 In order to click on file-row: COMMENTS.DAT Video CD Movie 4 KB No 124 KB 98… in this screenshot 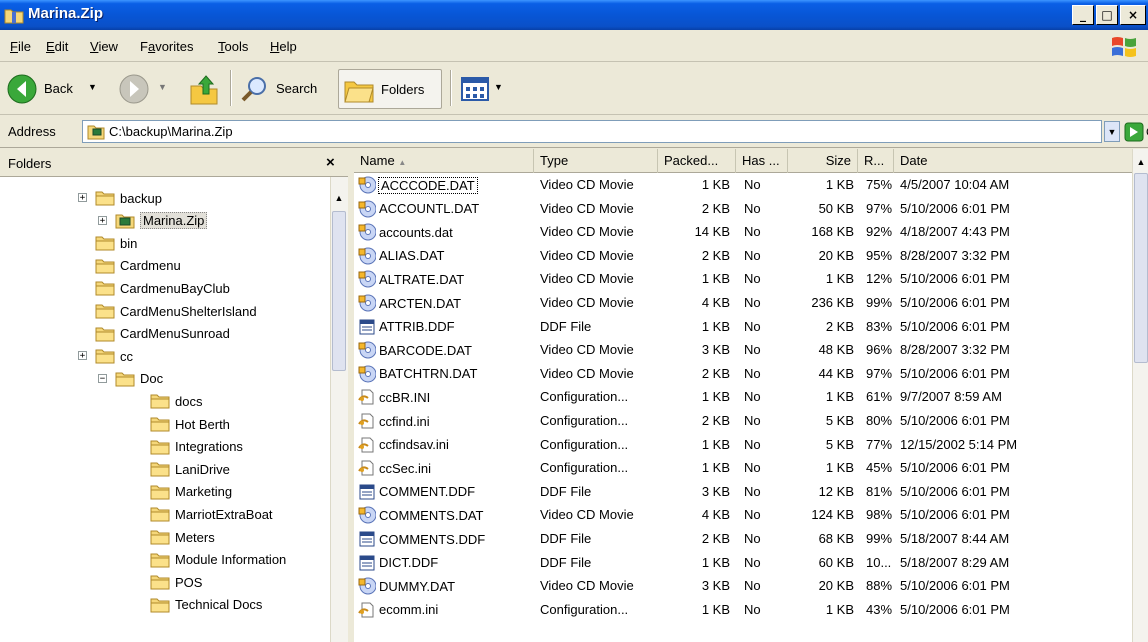, I will do `click(743, 515)`.